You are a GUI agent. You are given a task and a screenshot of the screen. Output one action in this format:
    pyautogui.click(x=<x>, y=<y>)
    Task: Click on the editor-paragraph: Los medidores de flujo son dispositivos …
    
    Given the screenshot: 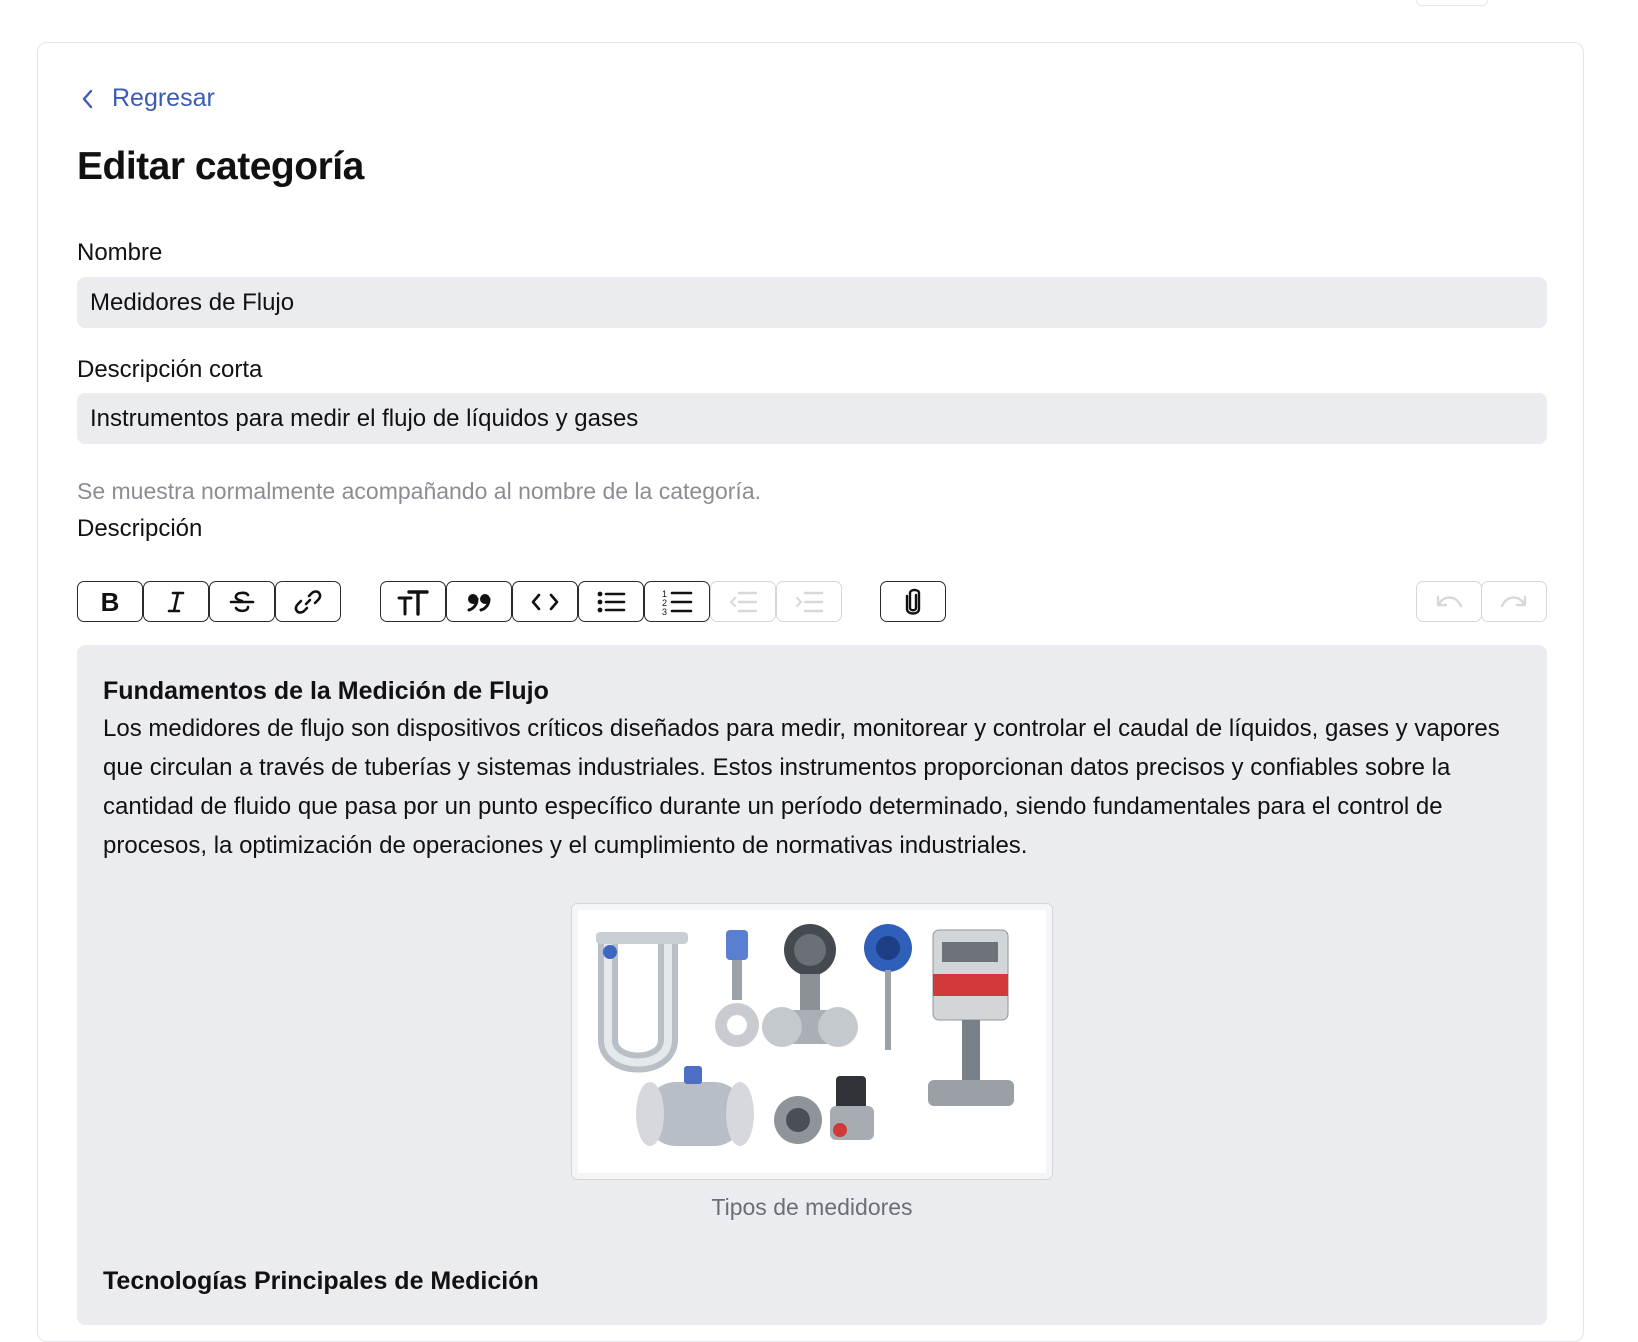 What is the action you would take?
    pyautogui.click(x=801, y=787)
    